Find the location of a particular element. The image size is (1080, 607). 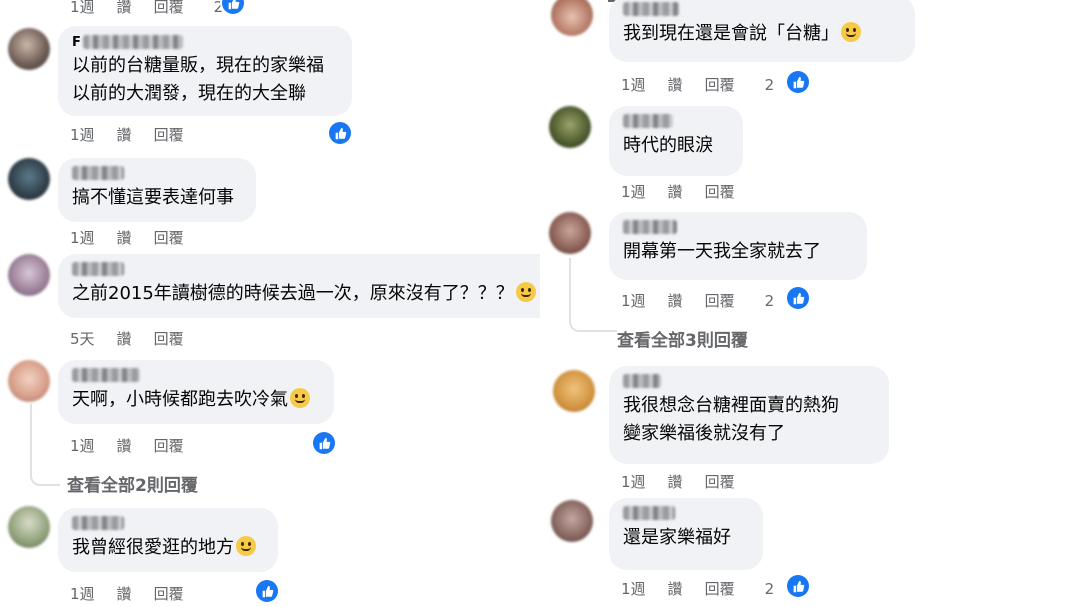

comment-text: 天啊，小時候都跑去吹冷氣 is located at coordinates (196, 400).